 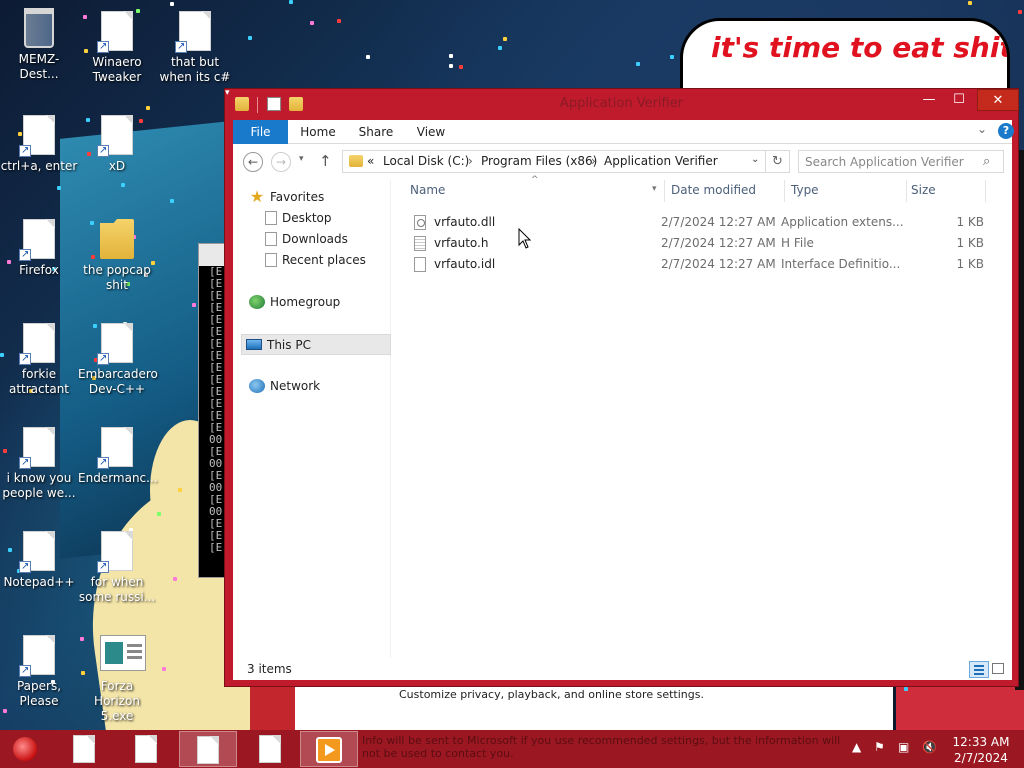 What do you see at coordinates (294, 302) in the screenshot?
I see `nav-homegroup: Homegroup` at bounding box center [294, 302].